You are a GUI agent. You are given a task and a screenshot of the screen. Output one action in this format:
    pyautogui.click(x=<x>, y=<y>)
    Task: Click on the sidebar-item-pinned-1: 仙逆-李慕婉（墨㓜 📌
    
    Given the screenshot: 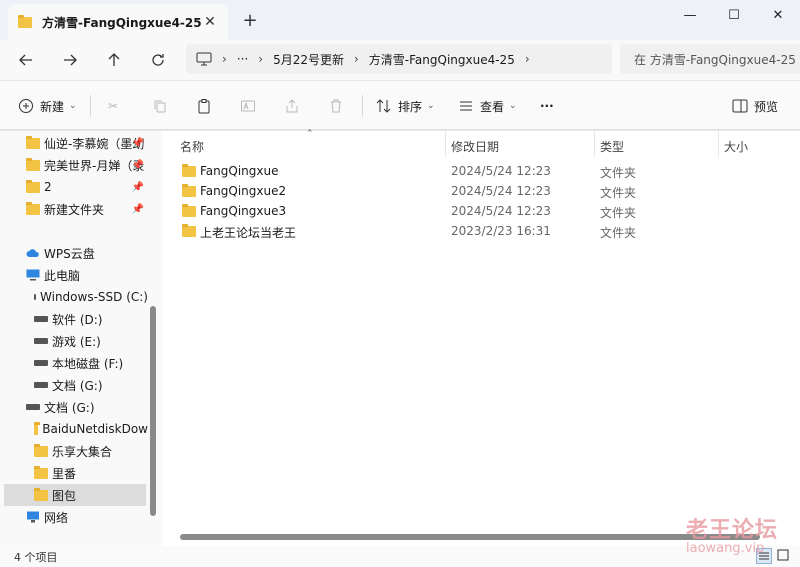 What is the action you would take?
    pyautogui.click(x=74, y=143)
    